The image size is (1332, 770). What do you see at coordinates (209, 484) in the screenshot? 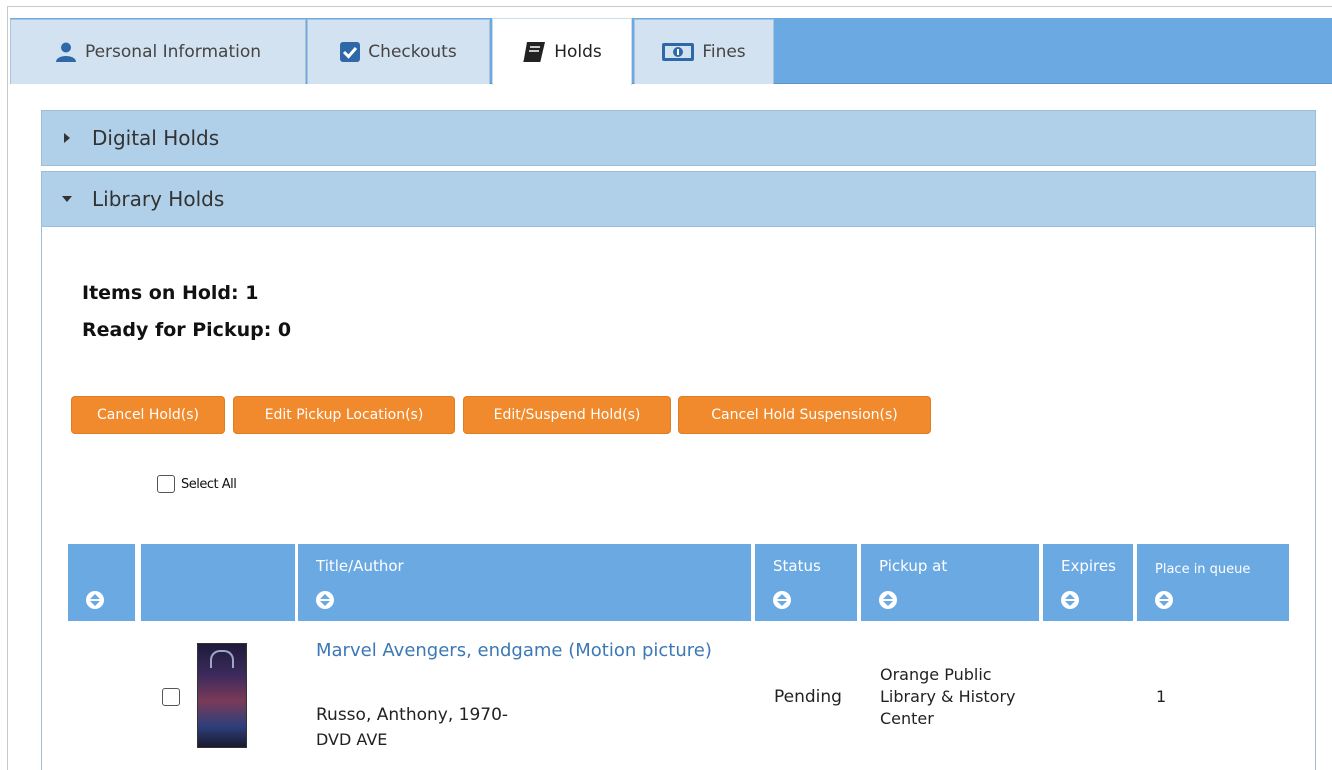
I see `select-all-label: Select All` at bounding box center [209, 484].